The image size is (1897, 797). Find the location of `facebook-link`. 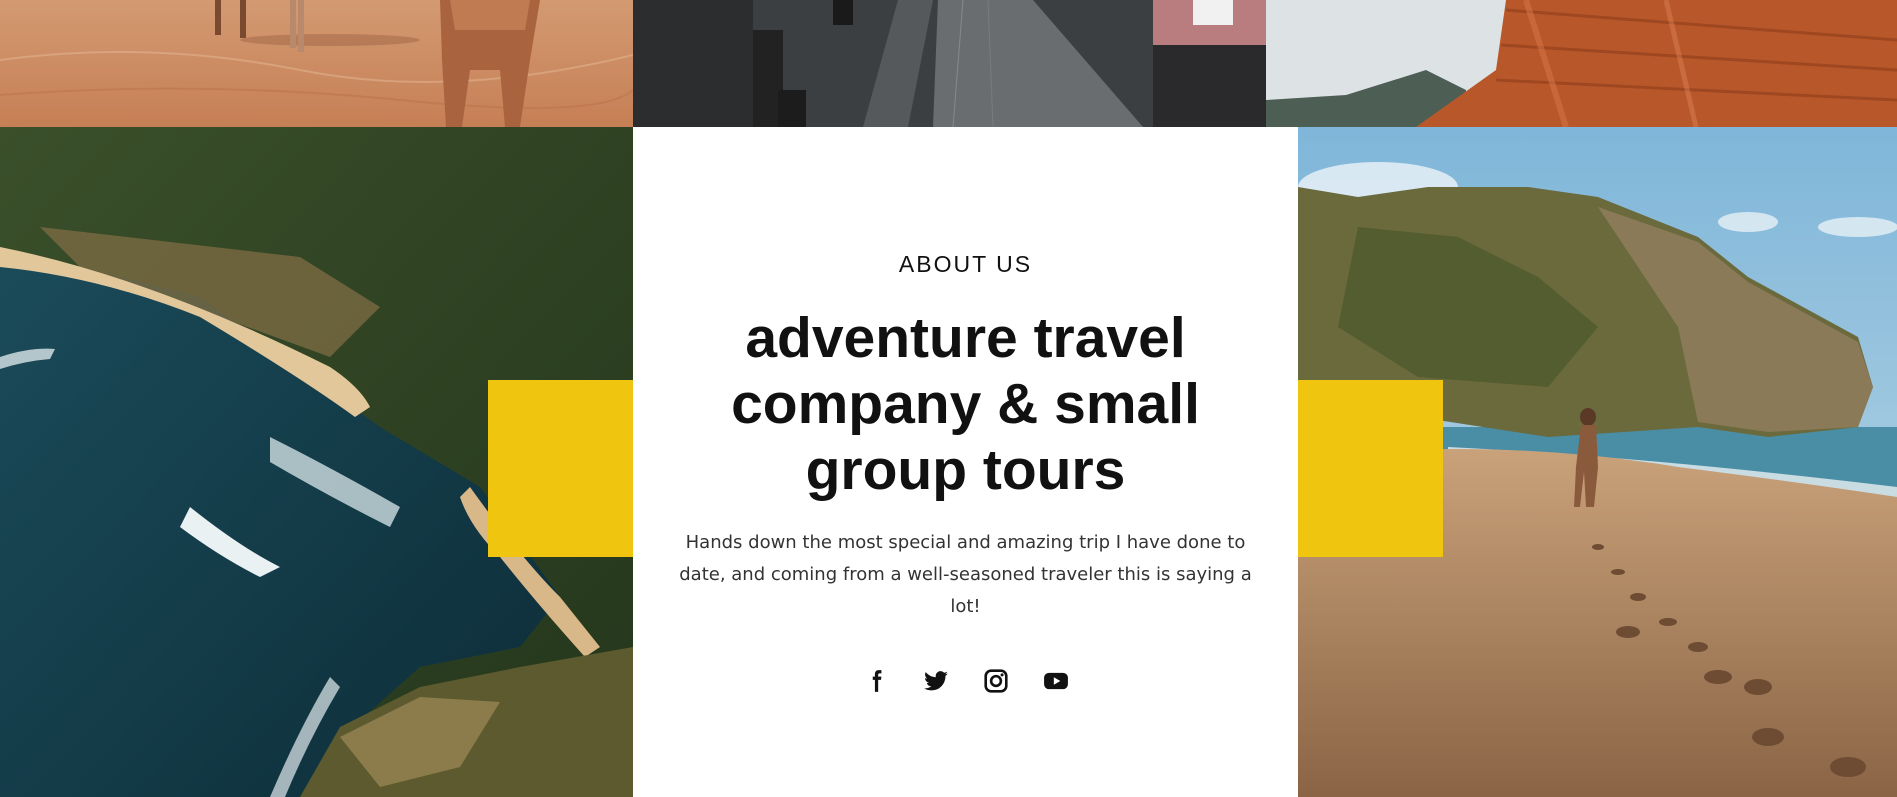

facebook-link is located at coordinates (876, 681).